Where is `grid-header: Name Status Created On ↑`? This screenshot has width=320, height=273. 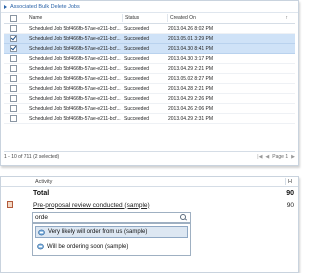 grid-header: Name Status Created On ↑ is located at coordinates (149, 18).